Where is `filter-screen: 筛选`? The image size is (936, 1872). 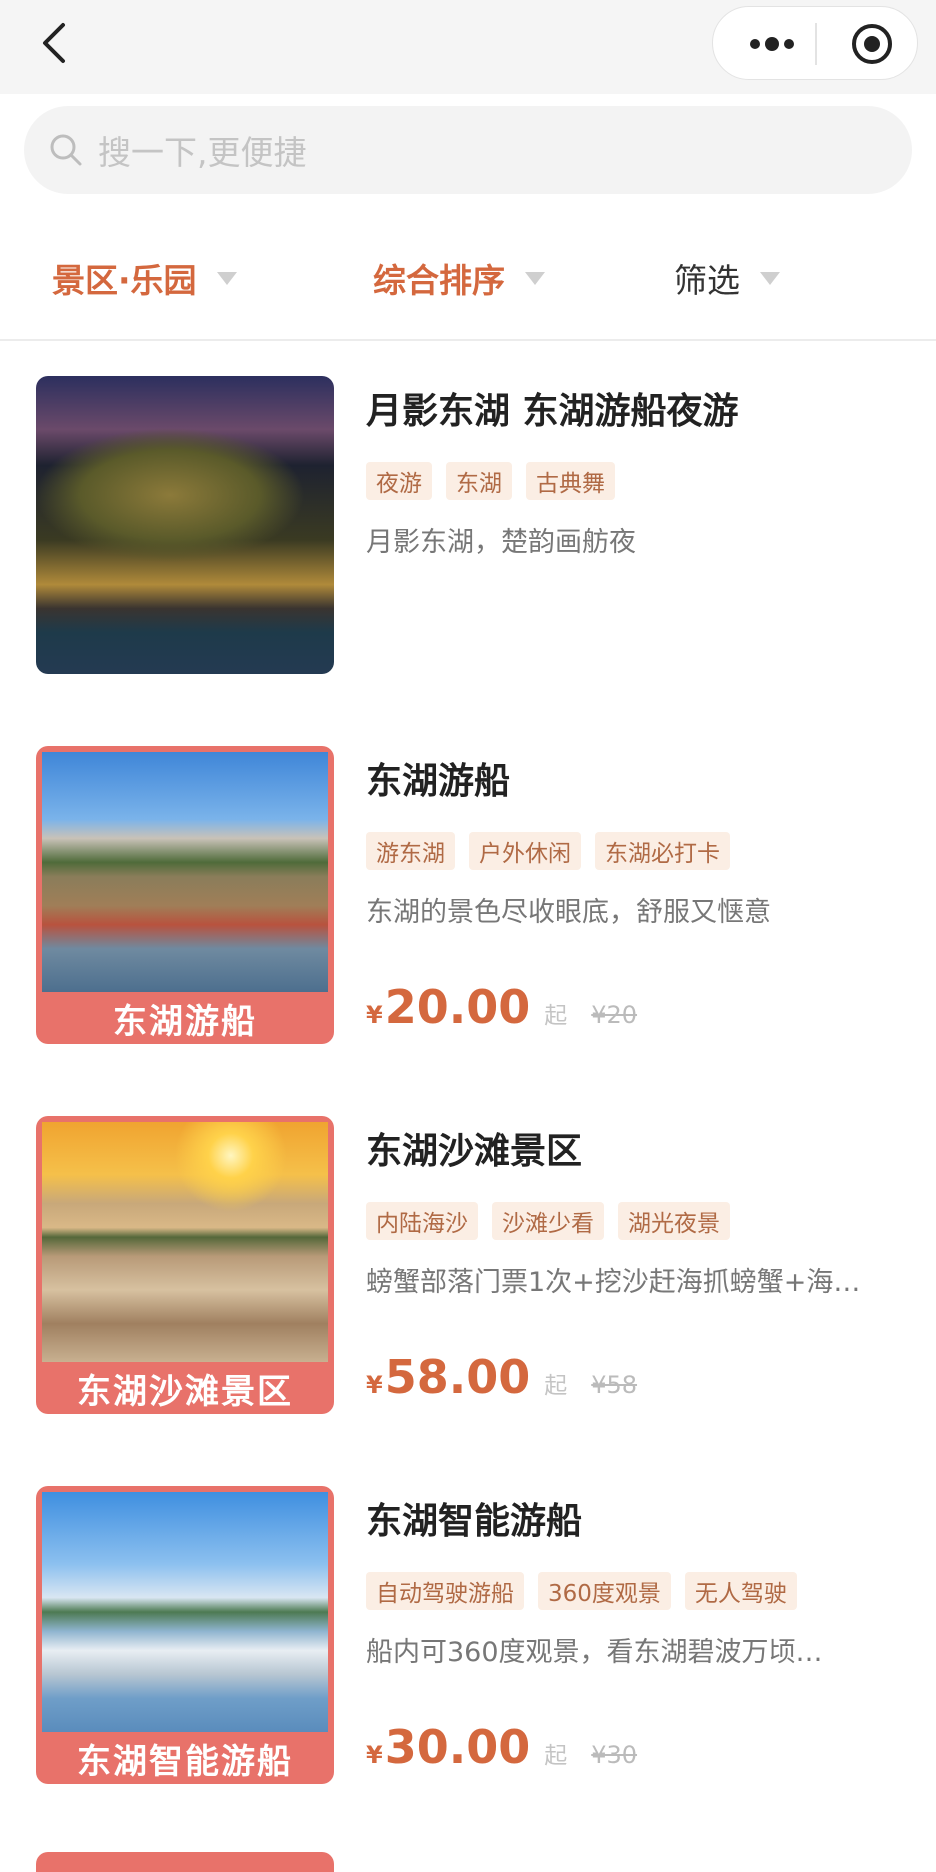
filter-screen: 筛选 is located at coordinates (727, 278).